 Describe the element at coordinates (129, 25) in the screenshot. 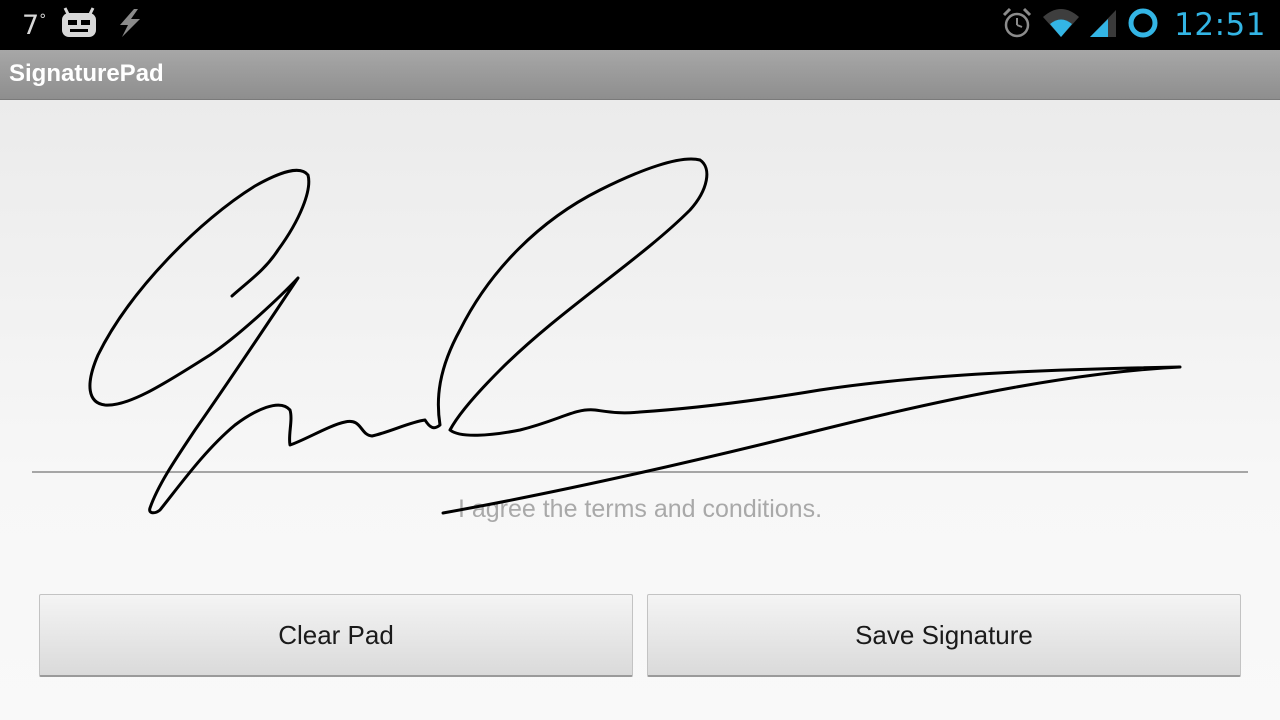

I see `lightning-icon` at that location.